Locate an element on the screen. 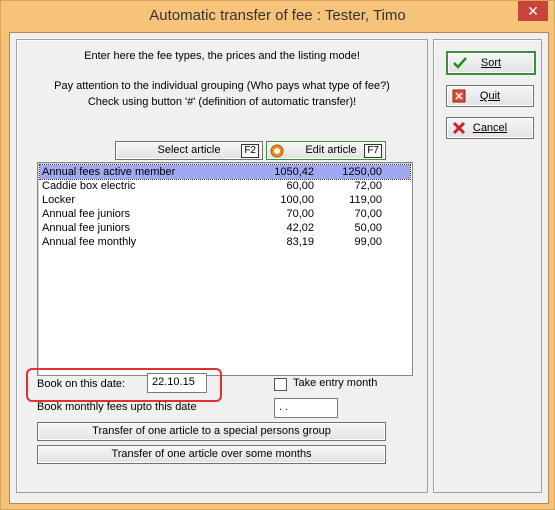  article-price-gross: 72,00 is located at coordinates (368, 186).